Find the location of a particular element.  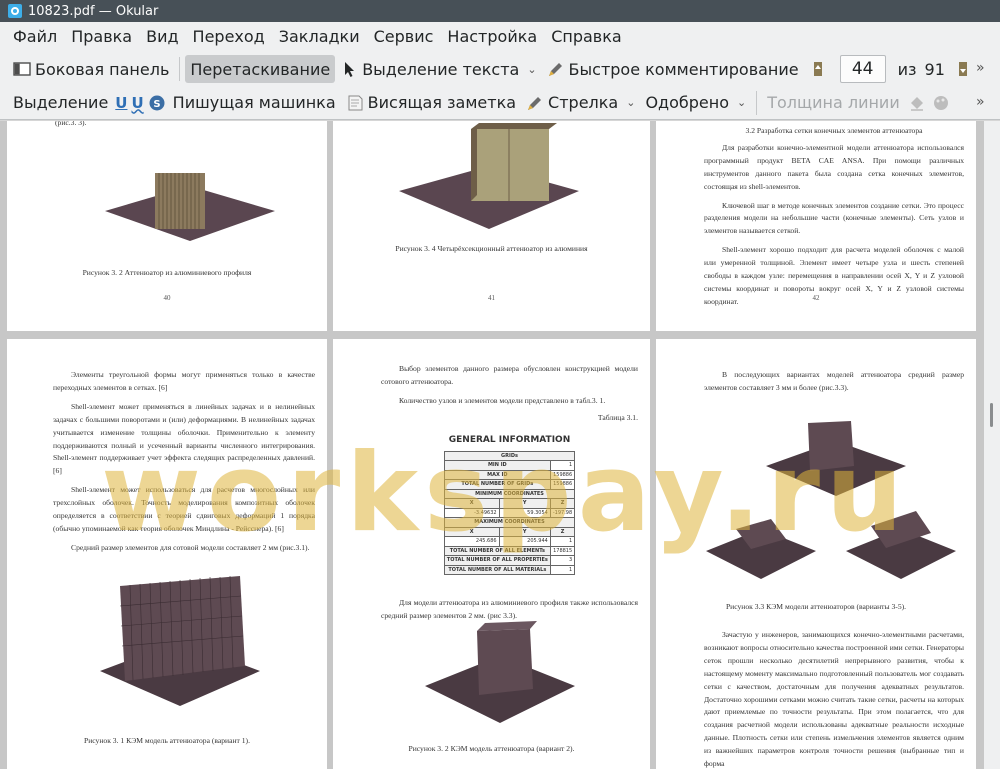

table-label: Таблица 3.1. is located at coordinates (617, 417).